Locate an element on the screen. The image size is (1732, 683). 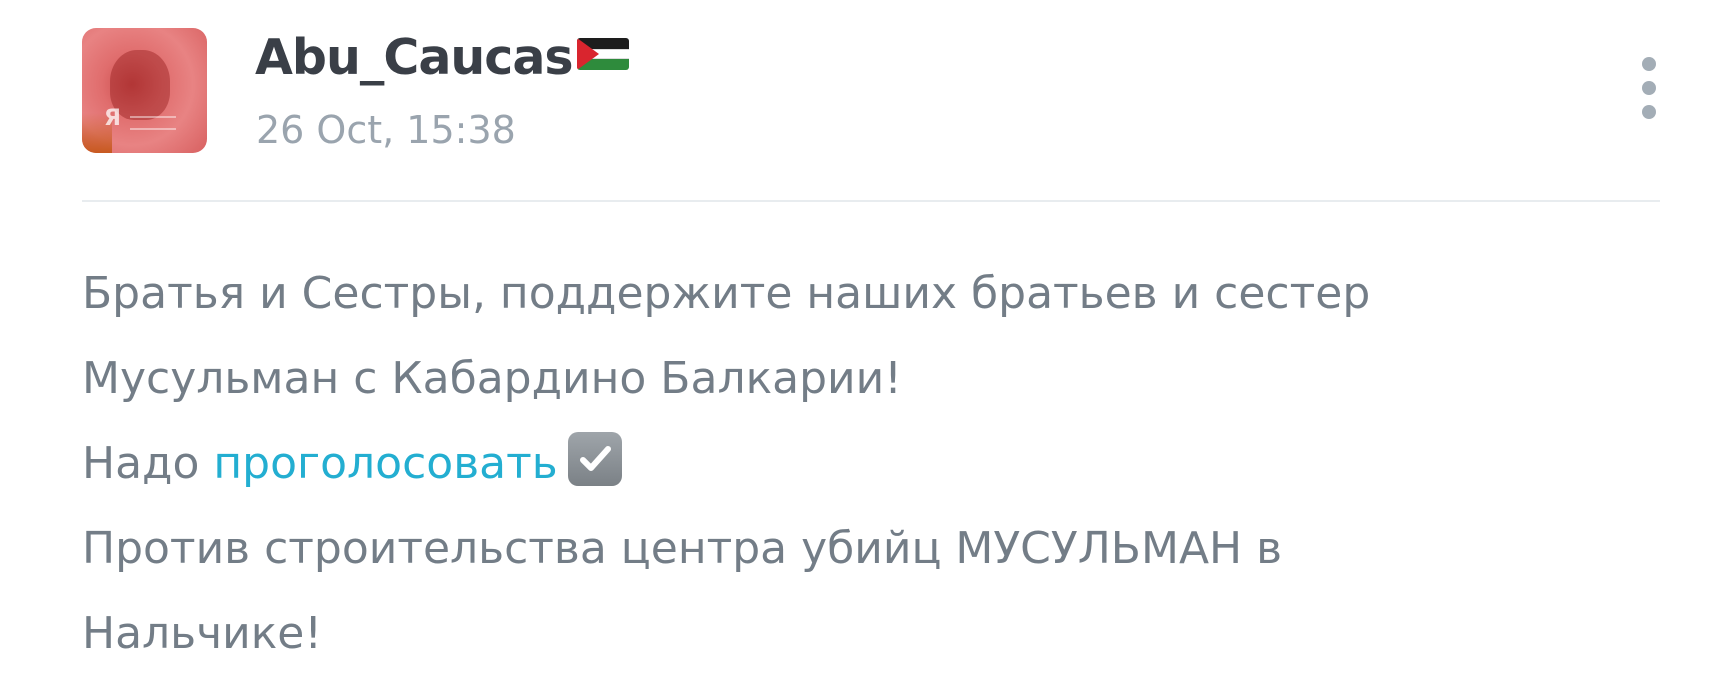
more-options-button is located at coordinates (1650, 88).